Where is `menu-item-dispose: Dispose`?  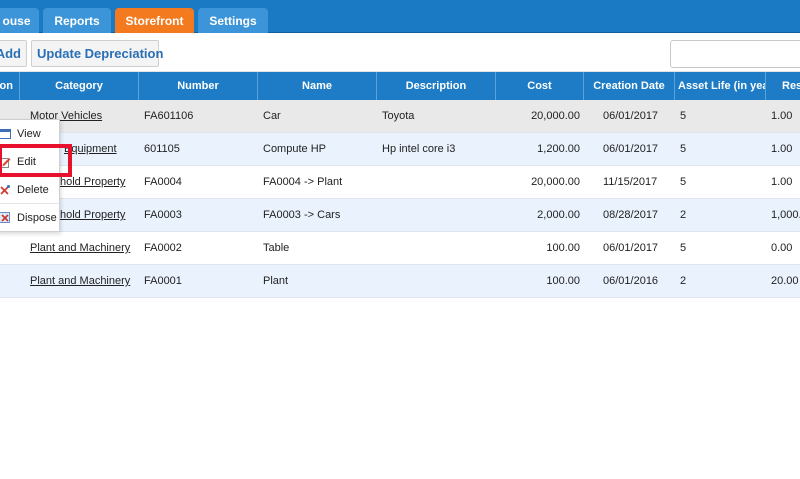
menu-item-dispose: Dispose is located at coordinates (29, 218).